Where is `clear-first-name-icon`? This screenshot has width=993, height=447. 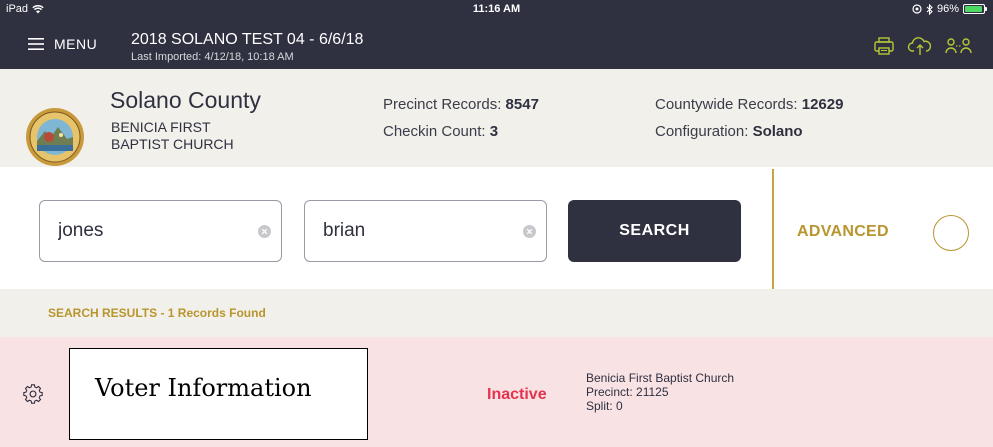
clear-first-name-icon is located at coordinates (529, 231).